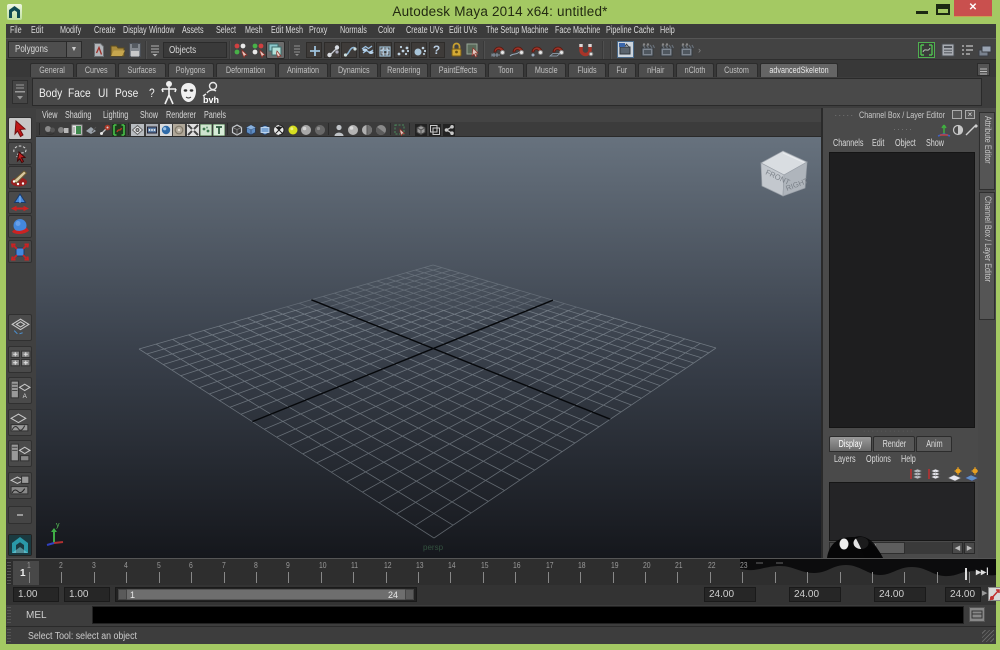 Image resolution: width=1000 pixels, height=650 pixels. I want to click on svg-text: A, so click(25, 396).